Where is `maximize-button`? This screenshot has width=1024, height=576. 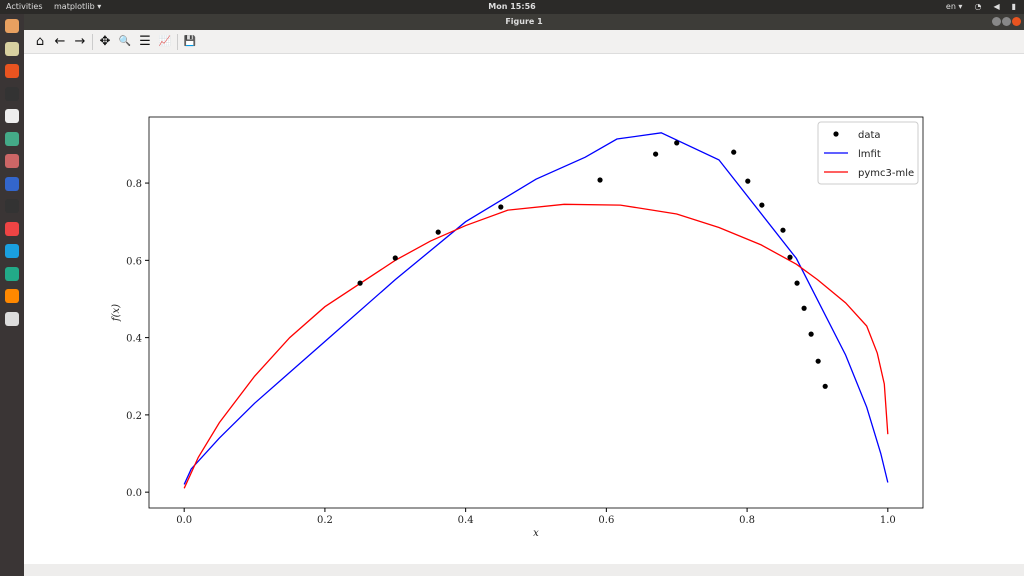 maximize-button is located at coordinates (1006, 21).